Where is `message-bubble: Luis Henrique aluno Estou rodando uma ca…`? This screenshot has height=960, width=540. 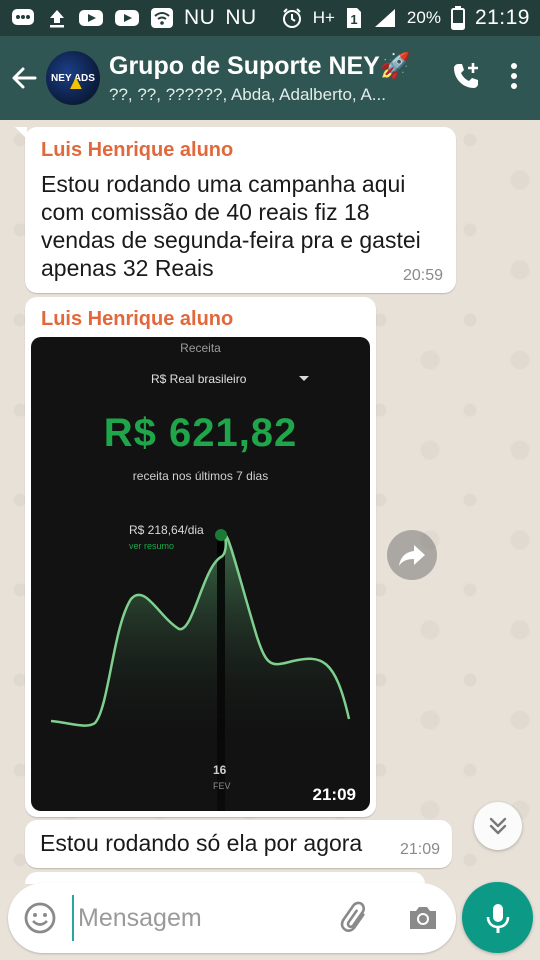 message-bubble: Luis Henrique aluno Estou rodando uma ca… is located at coordinates (235, 210).